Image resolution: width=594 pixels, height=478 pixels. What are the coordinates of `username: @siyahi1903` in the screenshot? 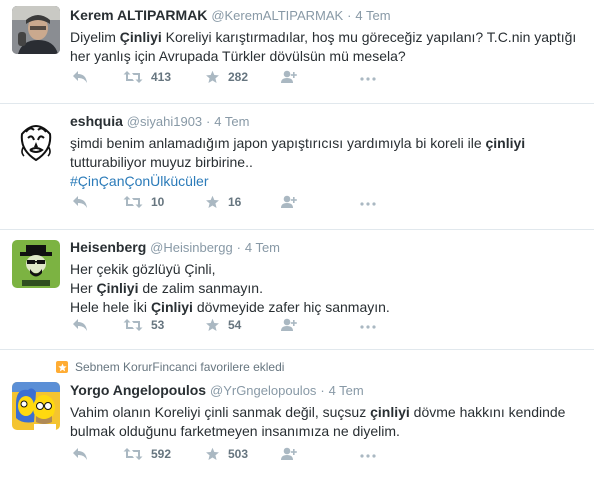 It's located at (164, 121).